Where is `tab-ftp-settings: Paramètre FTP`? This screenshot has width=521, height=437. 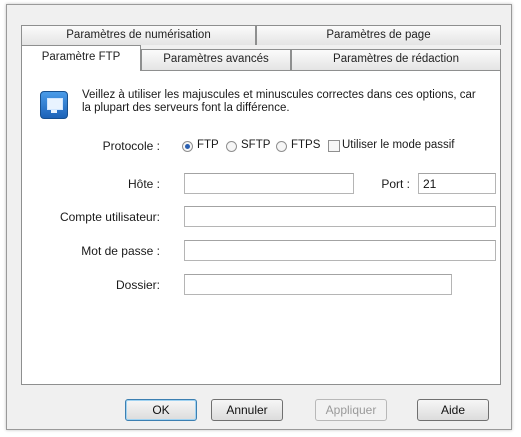 tab-ftp-settings: Paramètre FTP is located at coordinates (81, 58).